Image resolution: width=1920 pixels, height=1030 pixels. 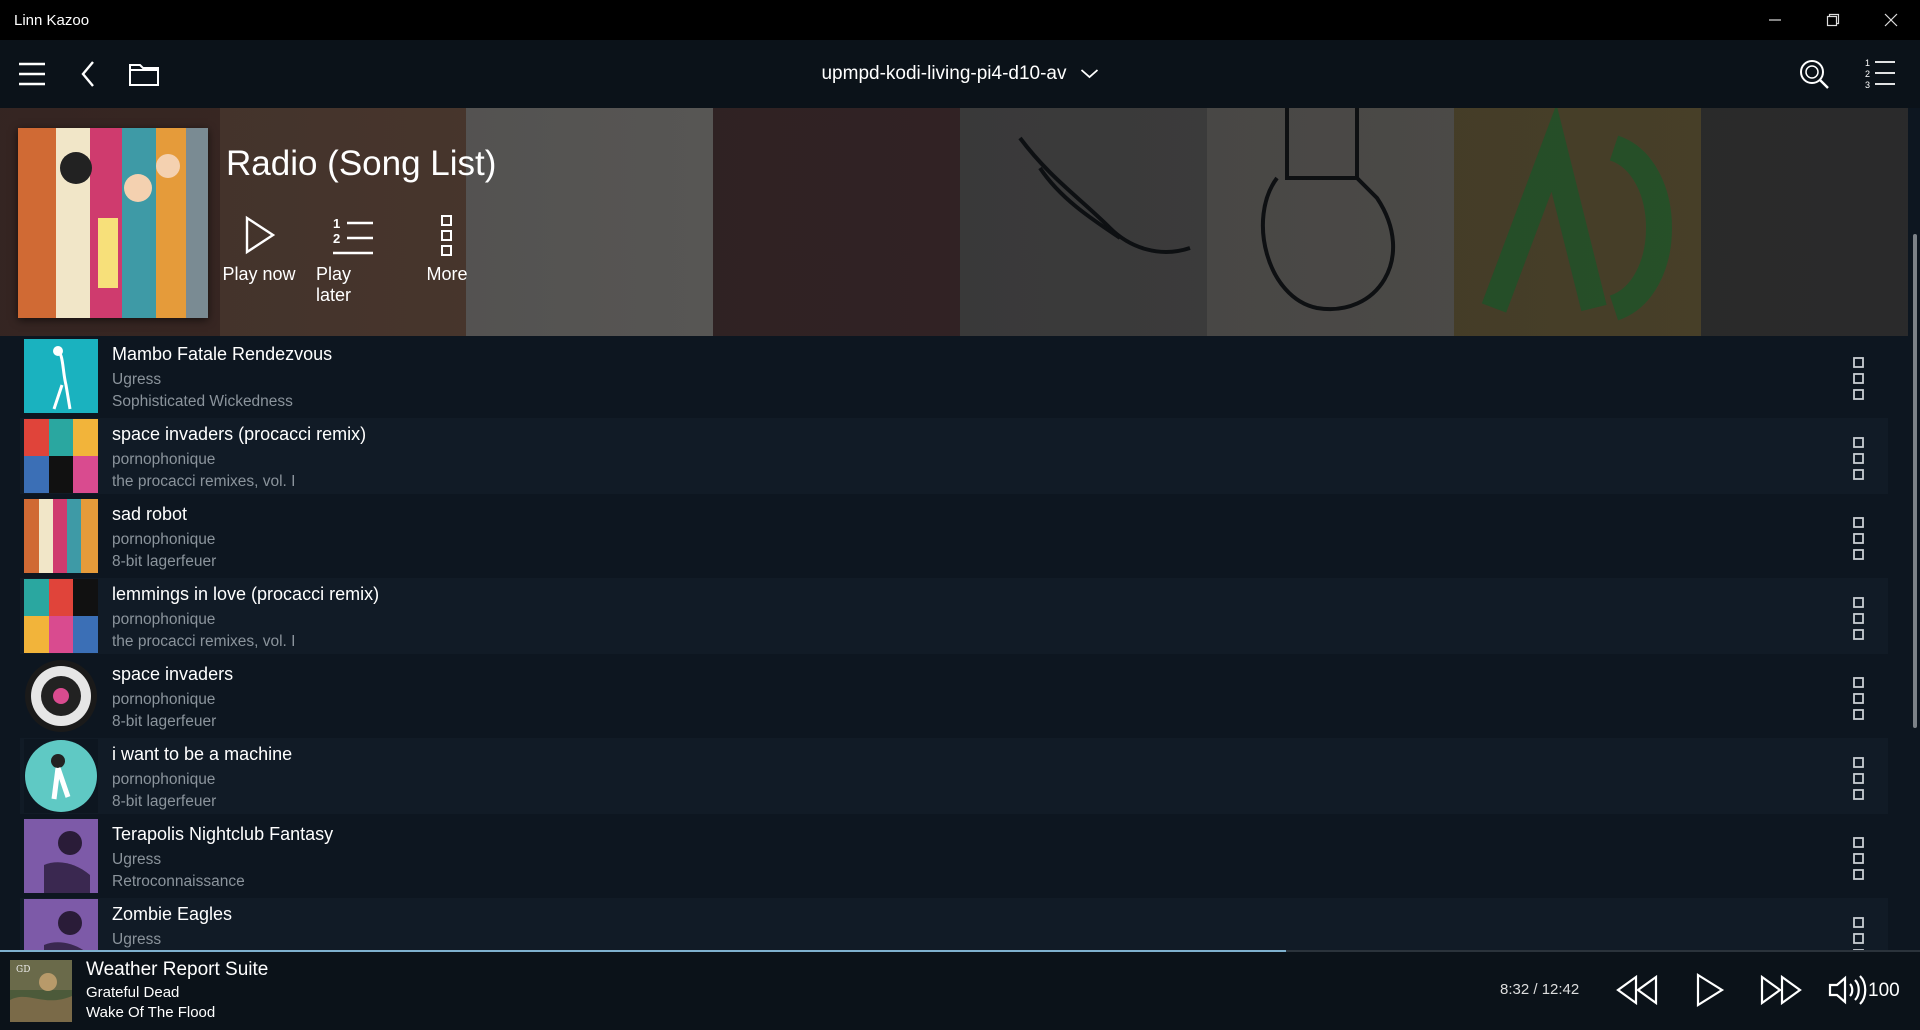 What do you see at coordinates (41, 991) in the screenshot?
I see `now-playing-cover-art: GD` at bounding box center [41, 991].